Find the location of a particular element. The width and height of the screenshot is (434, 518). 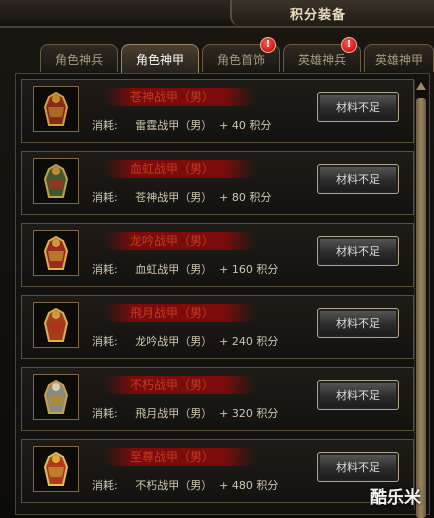

scroll-up-arrow-icon is located at coordinates (421, 86).